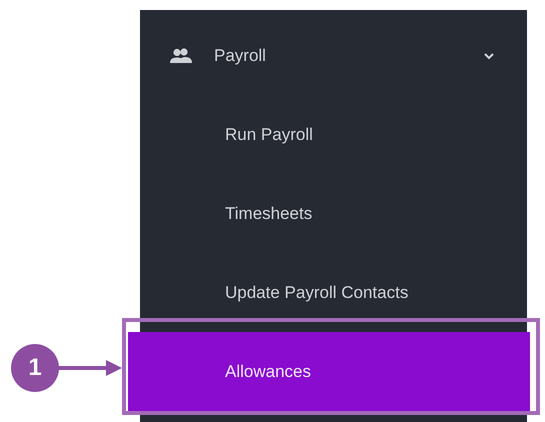 Image resolution: width=545 pixels, height=422 pixels. I want to click on menu-item: Timesheets, so click(333, 213).